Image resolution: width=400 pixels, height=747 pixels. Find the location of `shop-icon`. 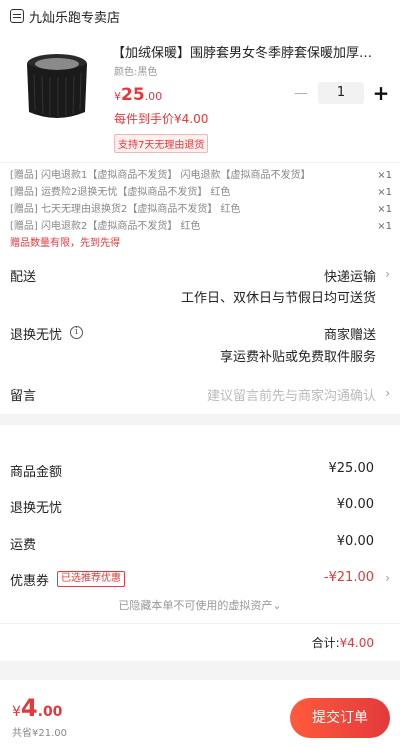

shop-icon is located at coordinates (17, 16).